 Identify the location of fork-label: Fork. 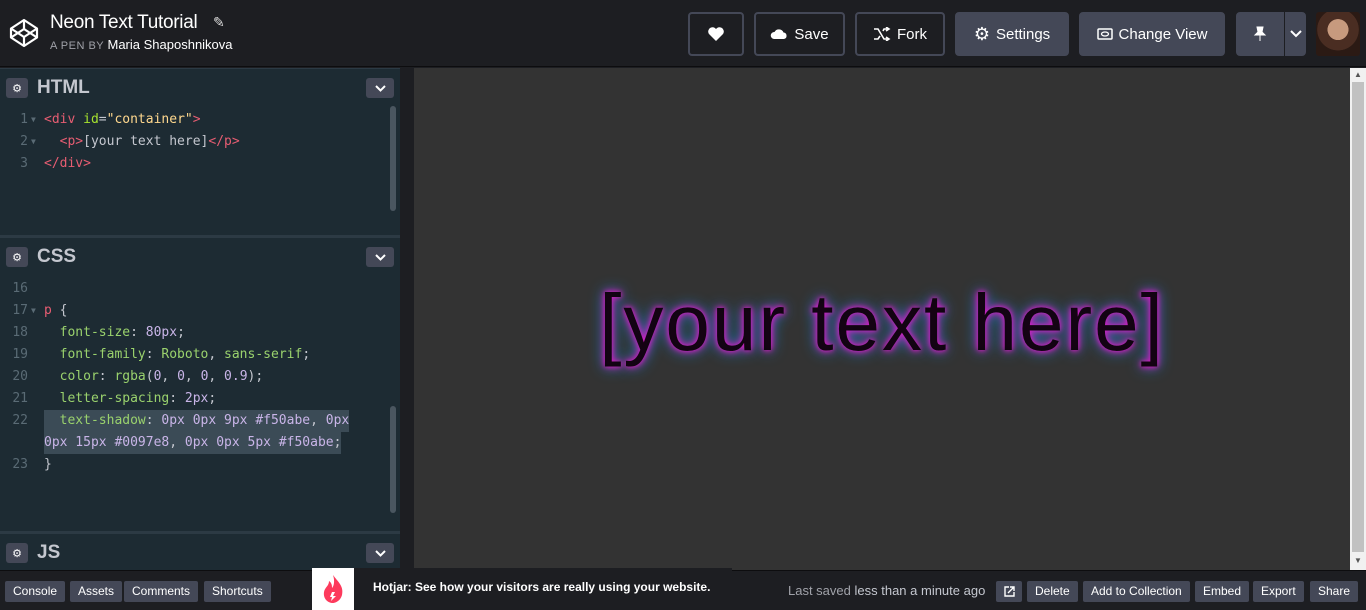
(912, 34).